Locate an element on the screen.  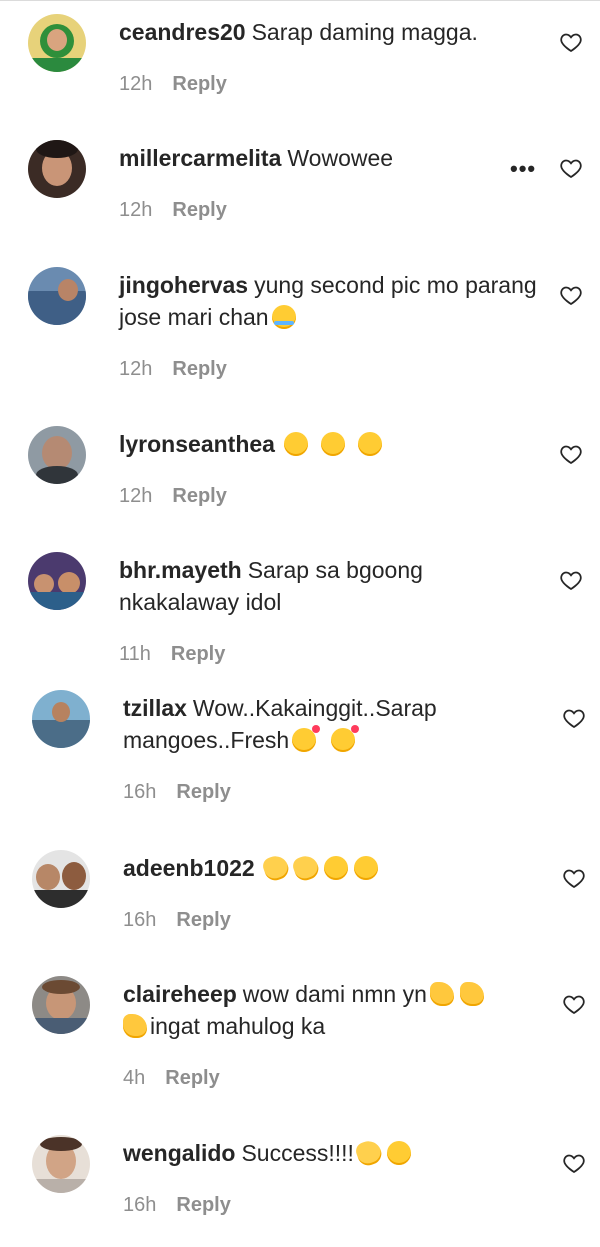
comment-text: ceandres20 Sarap daming magga. is located at coordinates (329, 32).